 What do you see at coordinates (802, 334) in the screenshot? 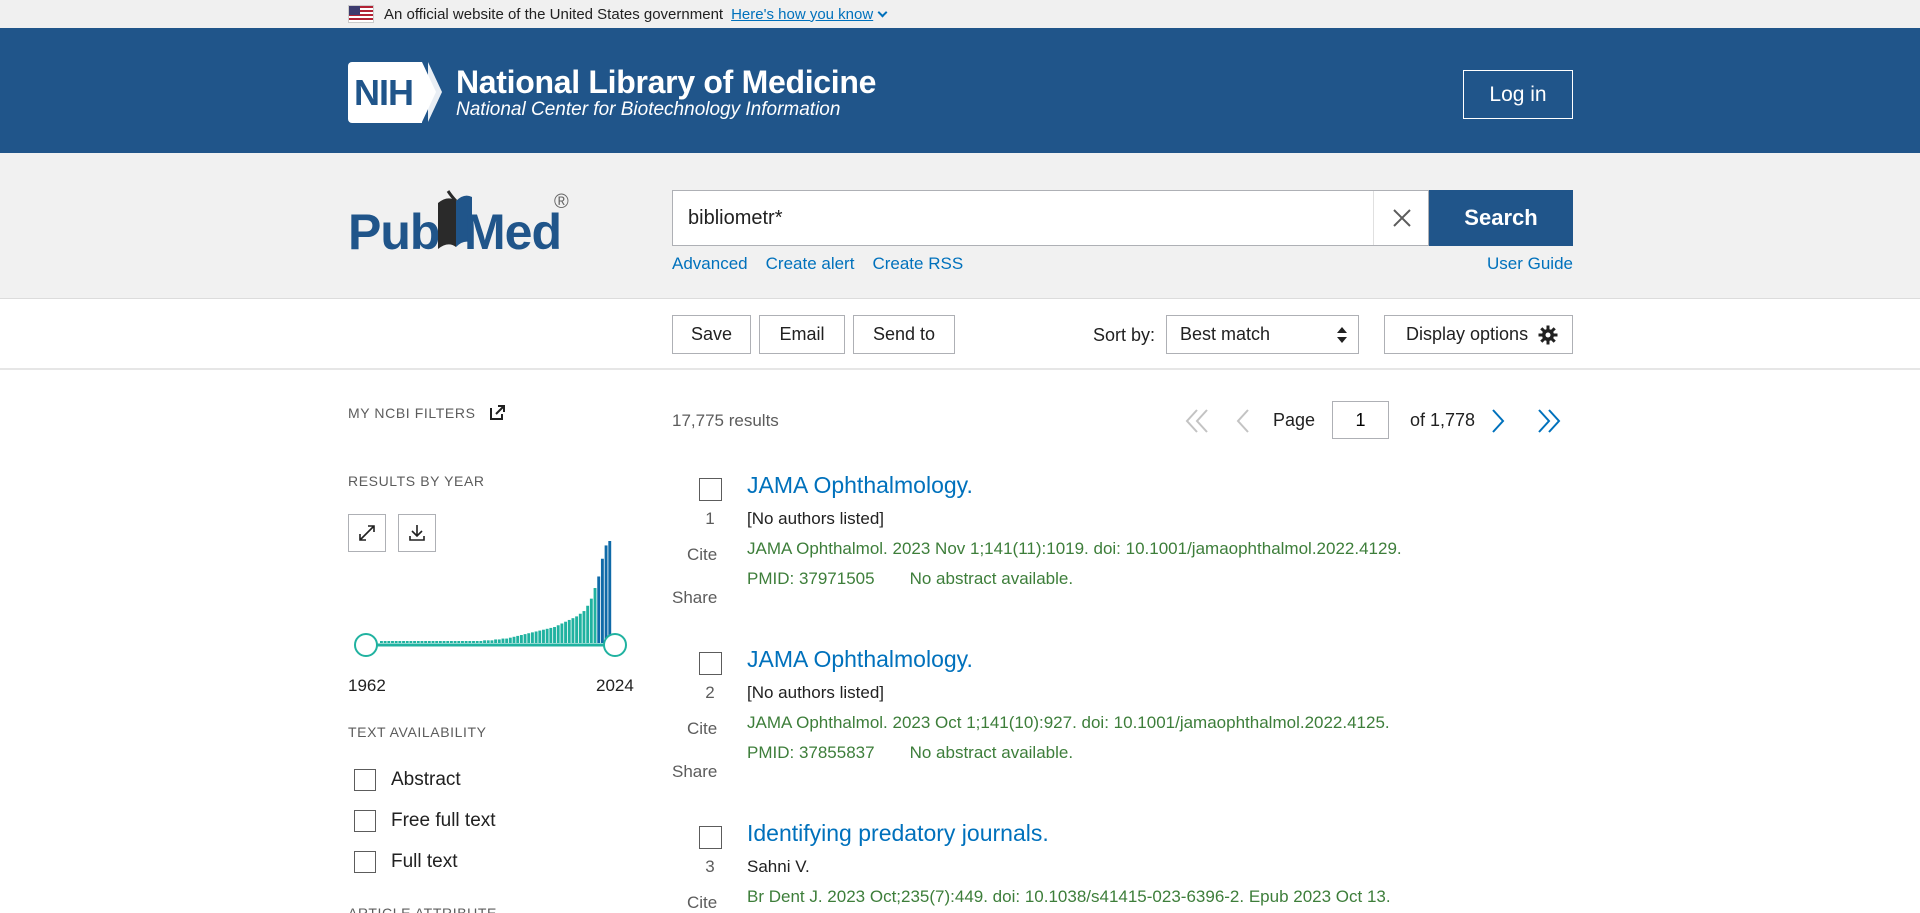
I see `email-button: Email` at bounding box center [802, 334].